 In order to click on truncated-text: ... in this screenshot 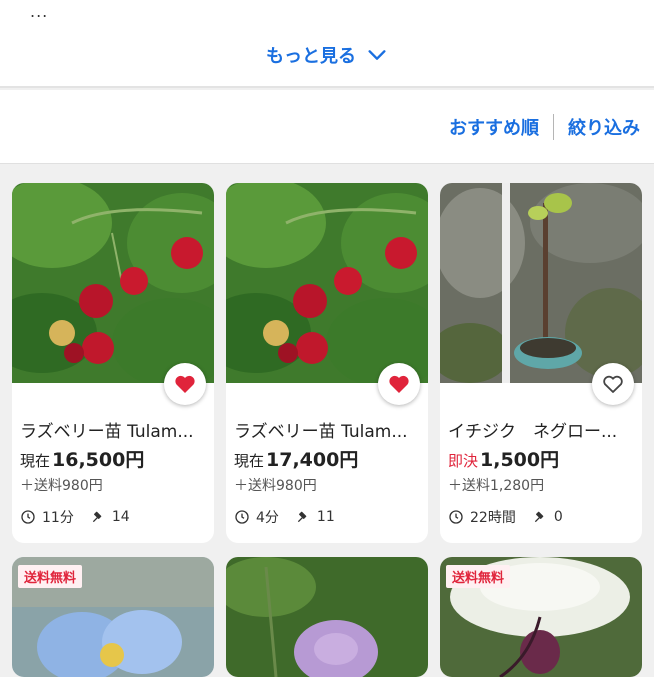, I will do `click(39, 11)`.